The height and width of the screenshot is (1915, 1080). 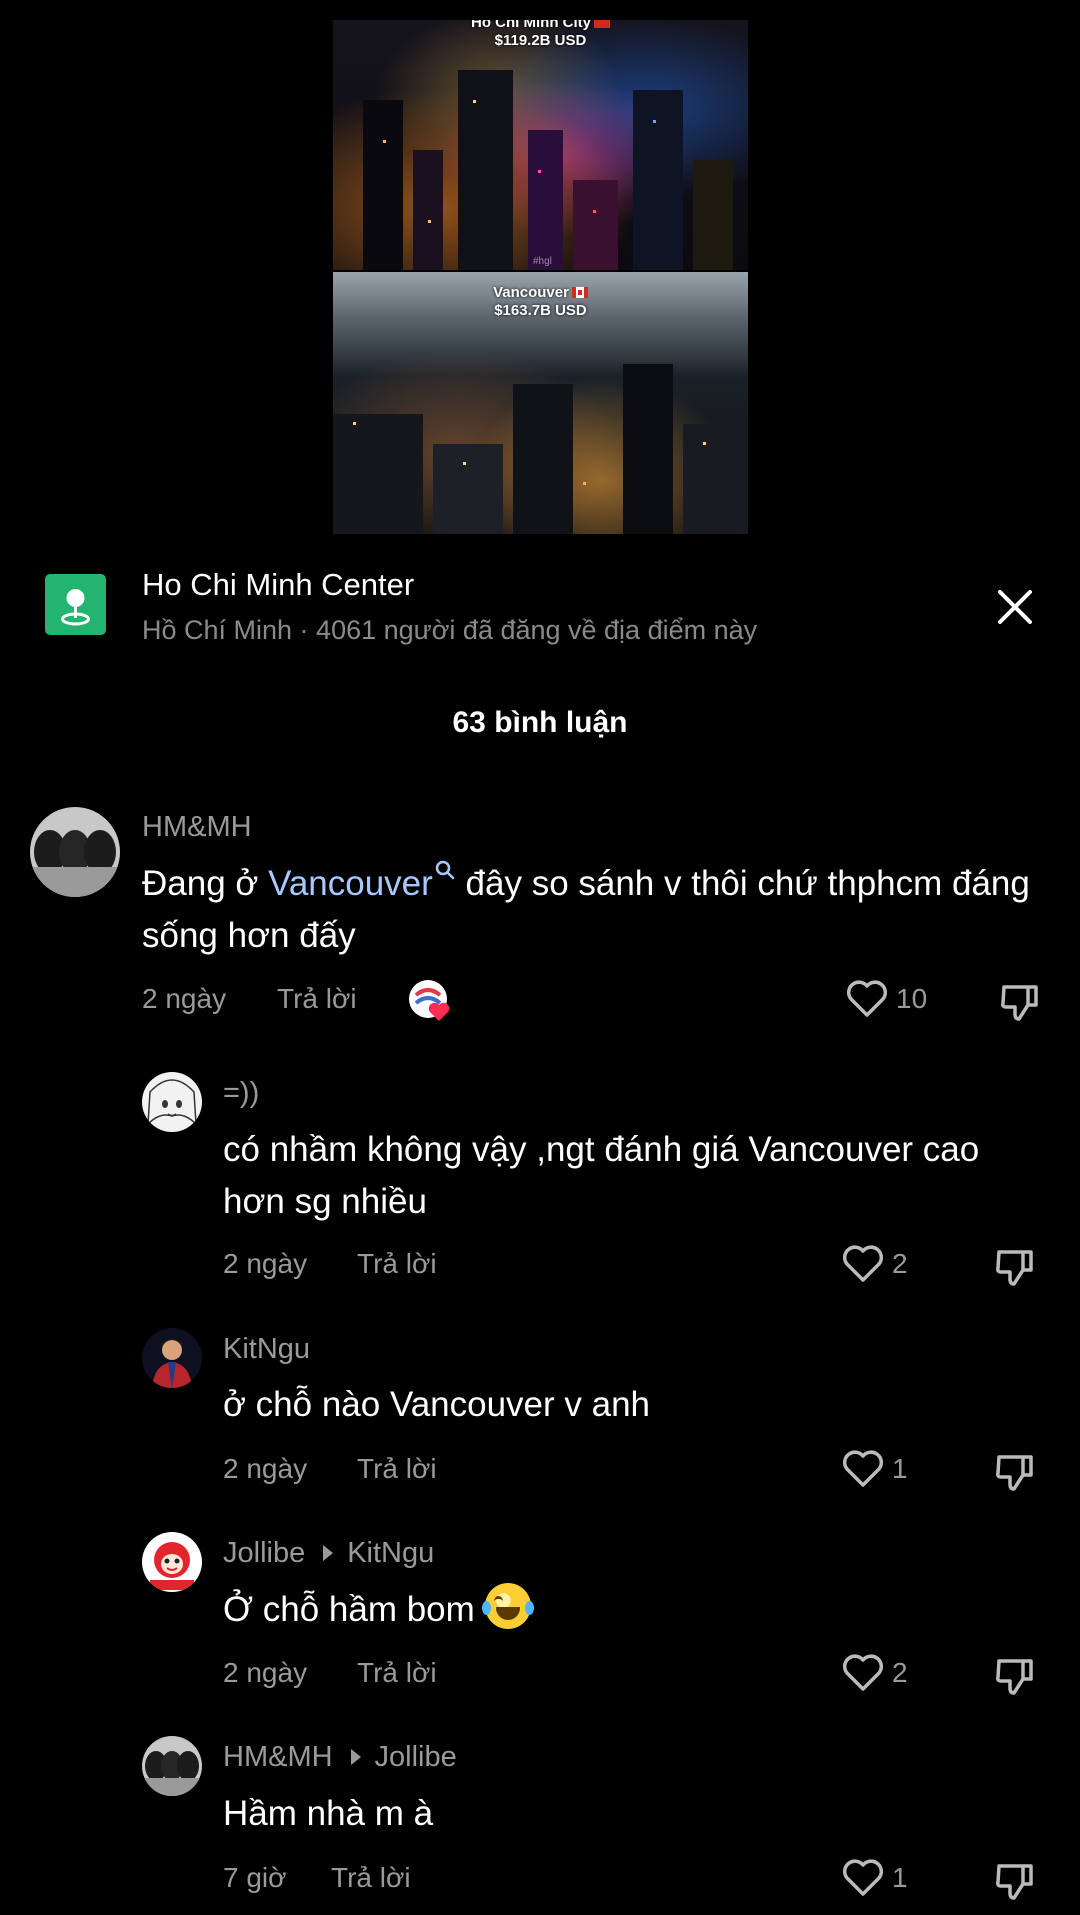 What do you see at coordinates (255, 1877) in the screenshot?
I see `comment-time: 7 giờ` at bounding box center [255, 1877].